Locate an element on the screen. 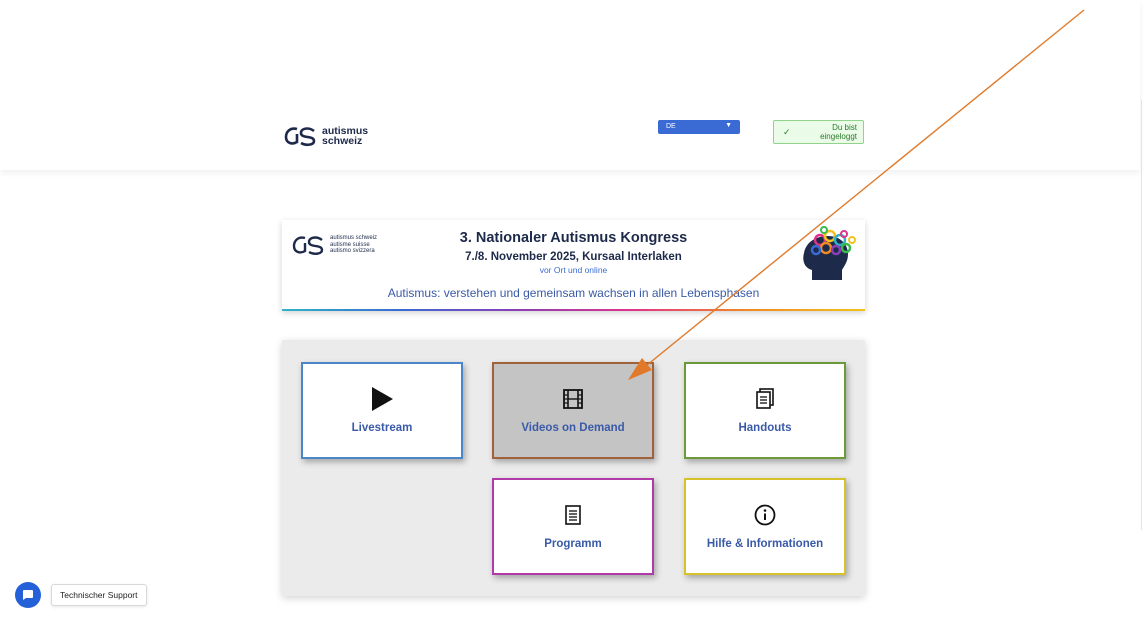 This screenshot has height=626, width=1146. logo-line-2: schweiz is located at coordinates (342, 141).